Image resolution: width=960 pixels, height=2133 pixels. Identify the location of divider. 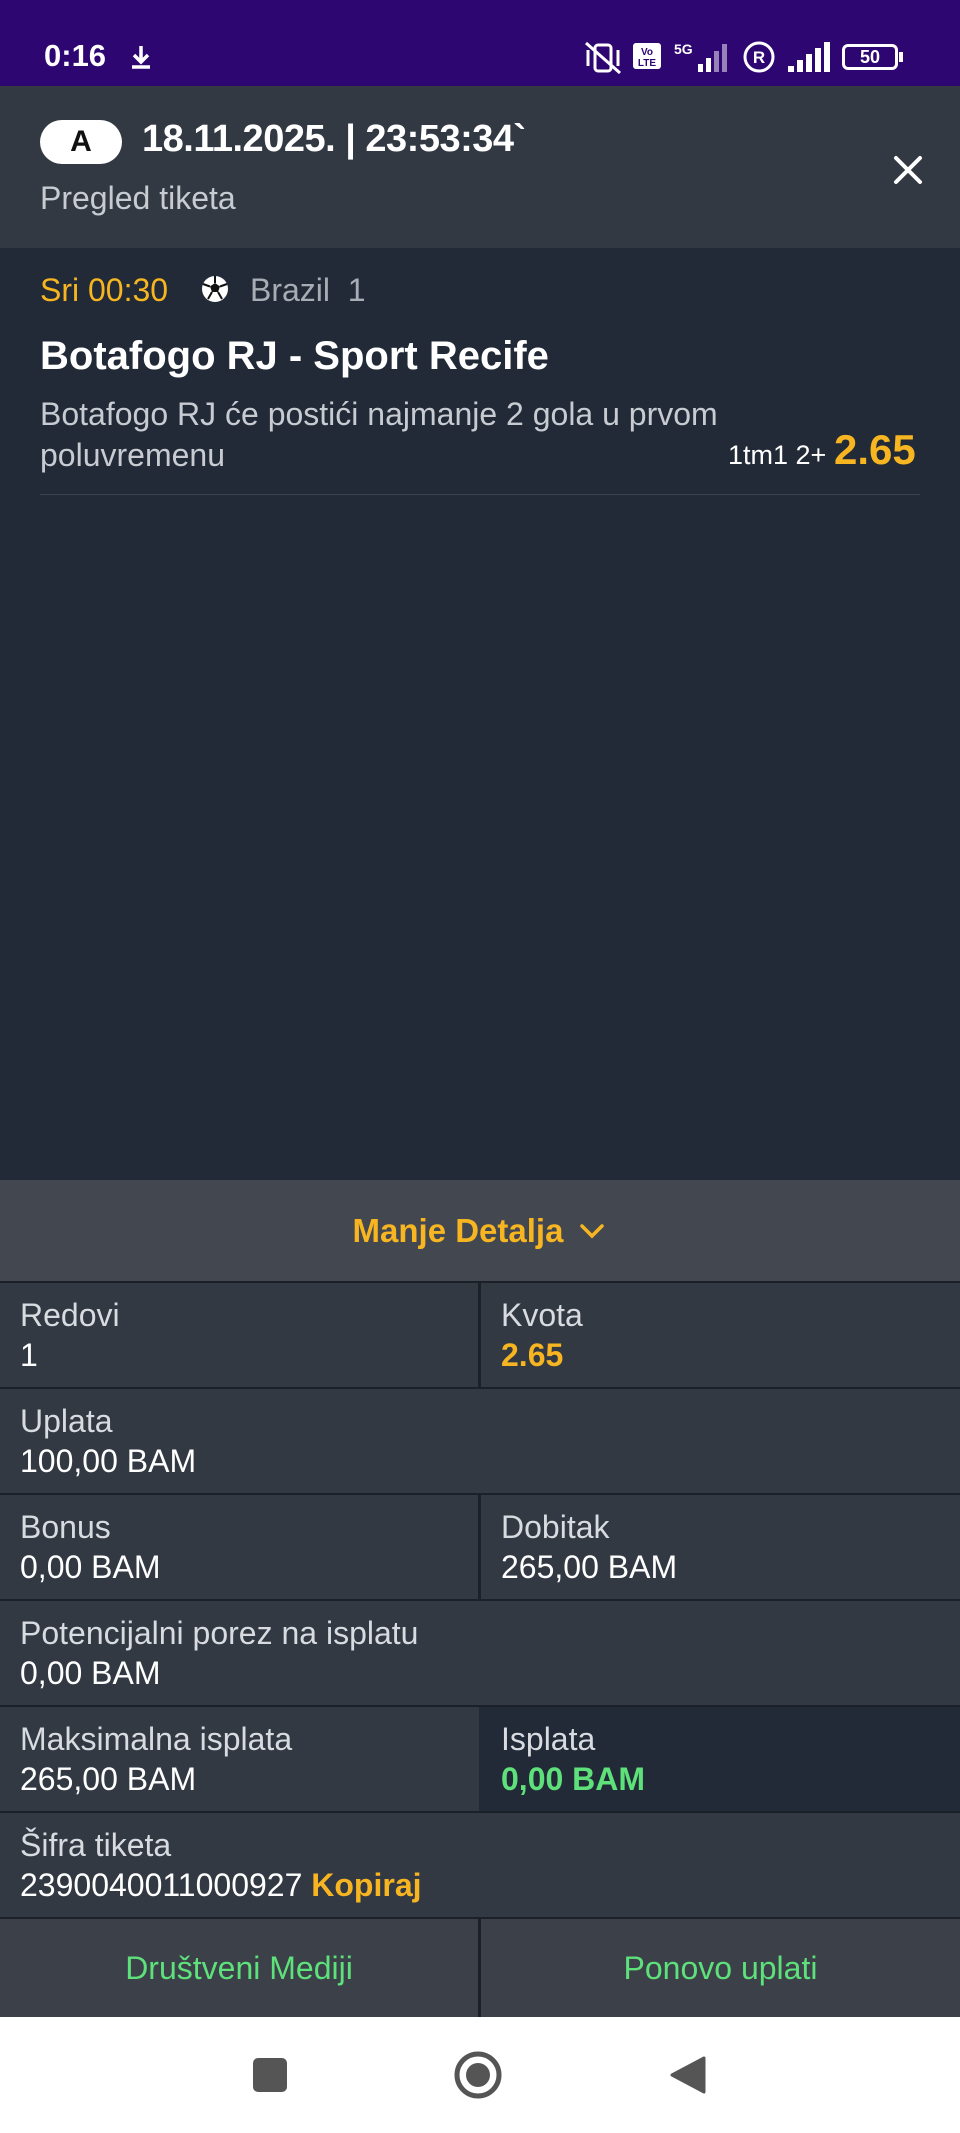
(480, 494).